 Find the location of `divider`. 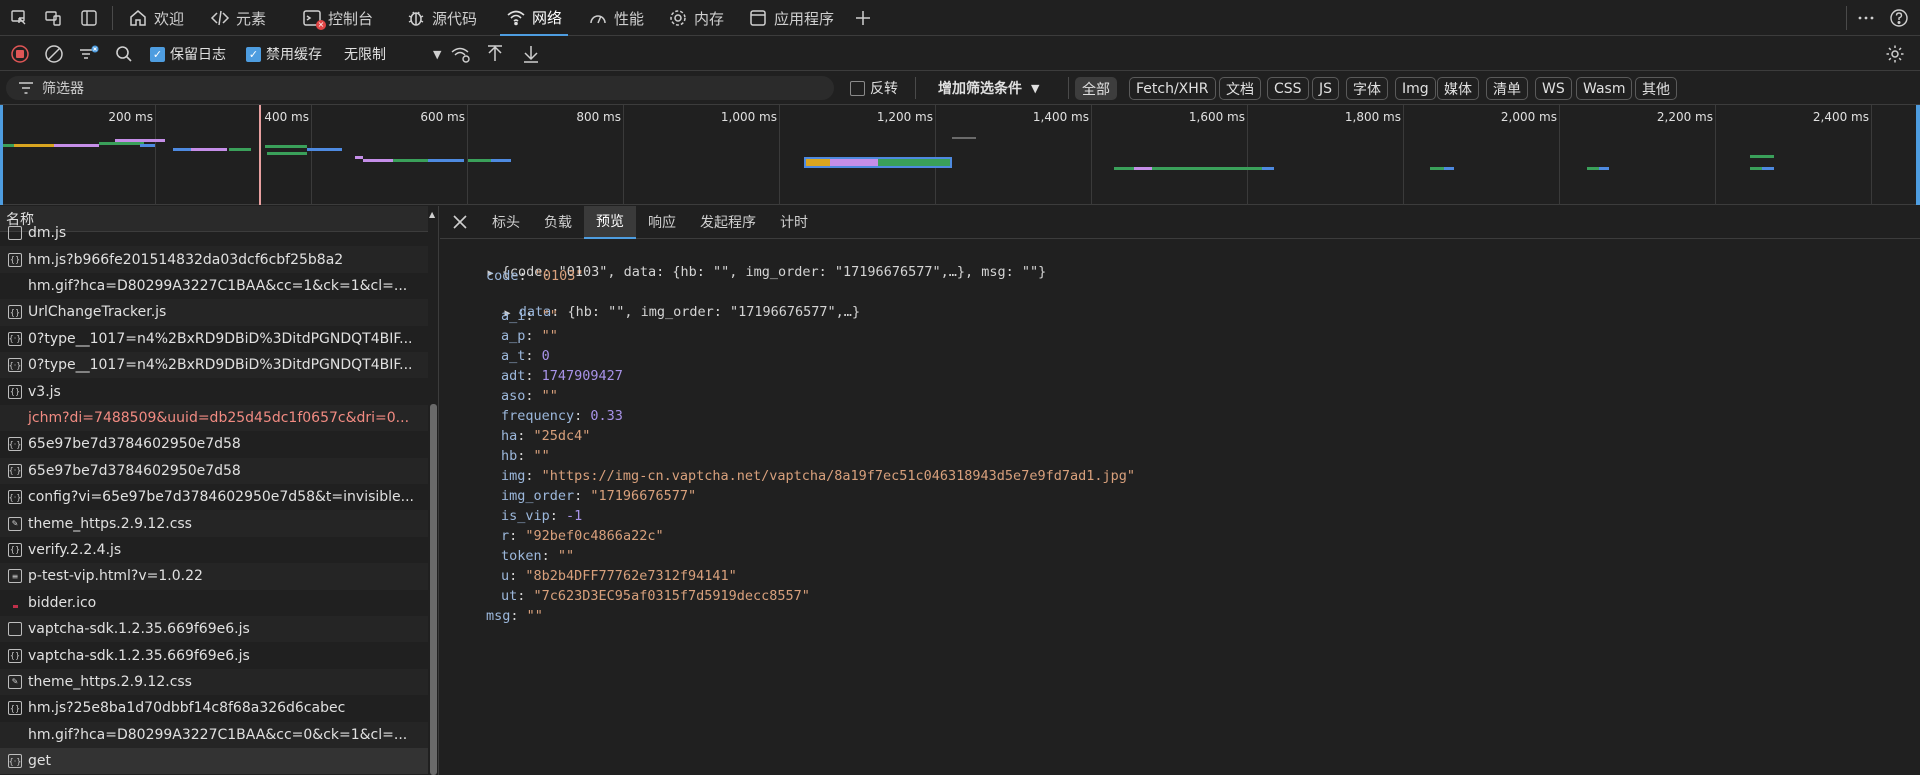

divider is located at coordinates (1846, 18).